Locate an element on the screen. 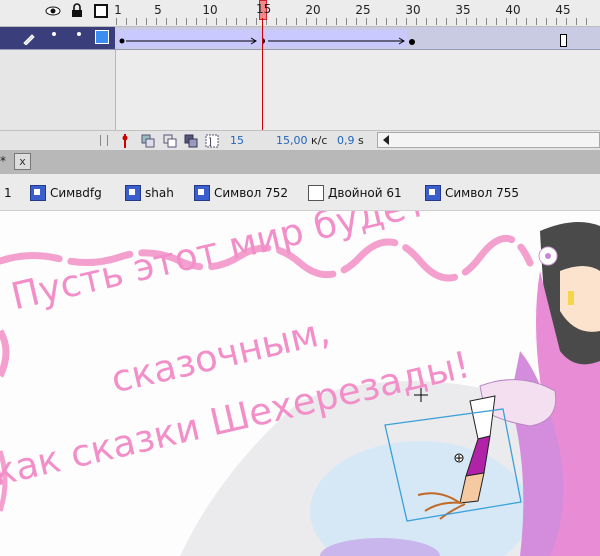  layer-name-cell is located at coordinates (57, 38).